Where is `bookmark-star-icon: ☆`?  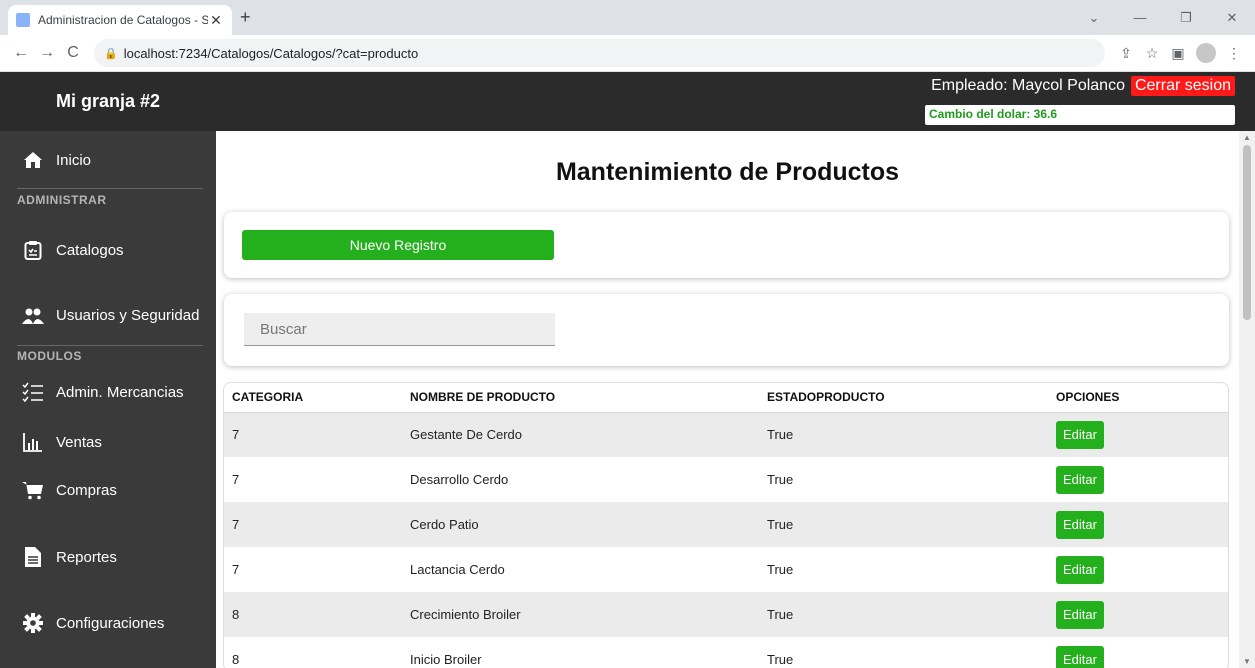 bookmark-star-icon: ☆ is located at coordinates (1152, 53).